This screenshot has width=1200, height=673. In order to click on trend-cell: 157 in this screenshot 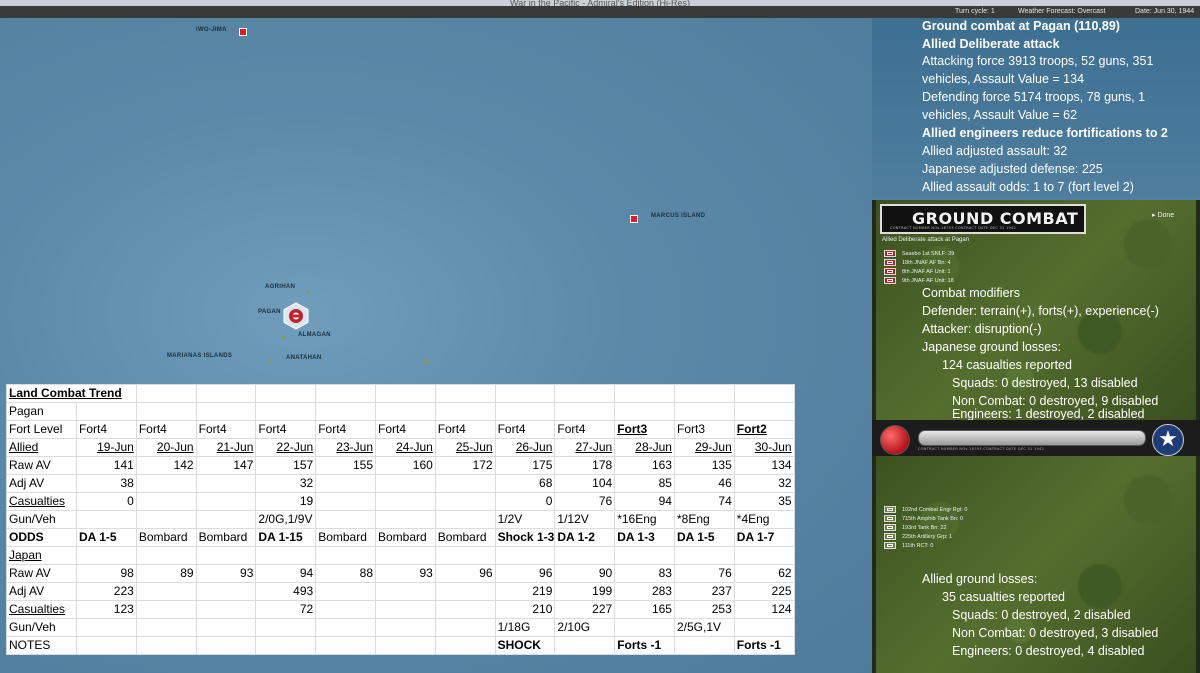, I will do `click(286, 465)`.